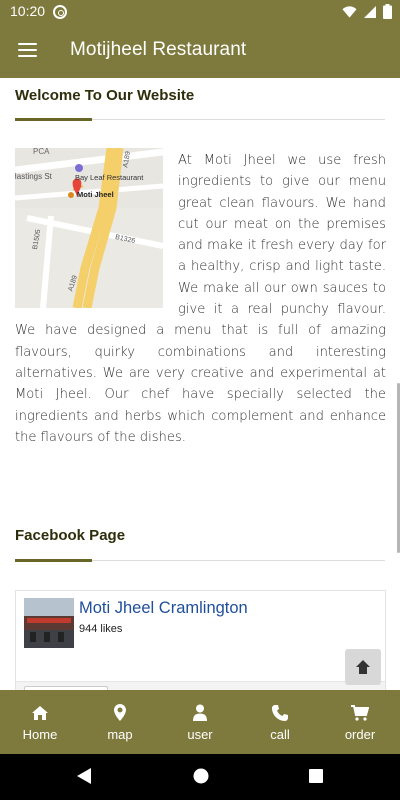 The width and height of the screenshot is (400, 800). I want to click on user-icon, so click(200, 713).